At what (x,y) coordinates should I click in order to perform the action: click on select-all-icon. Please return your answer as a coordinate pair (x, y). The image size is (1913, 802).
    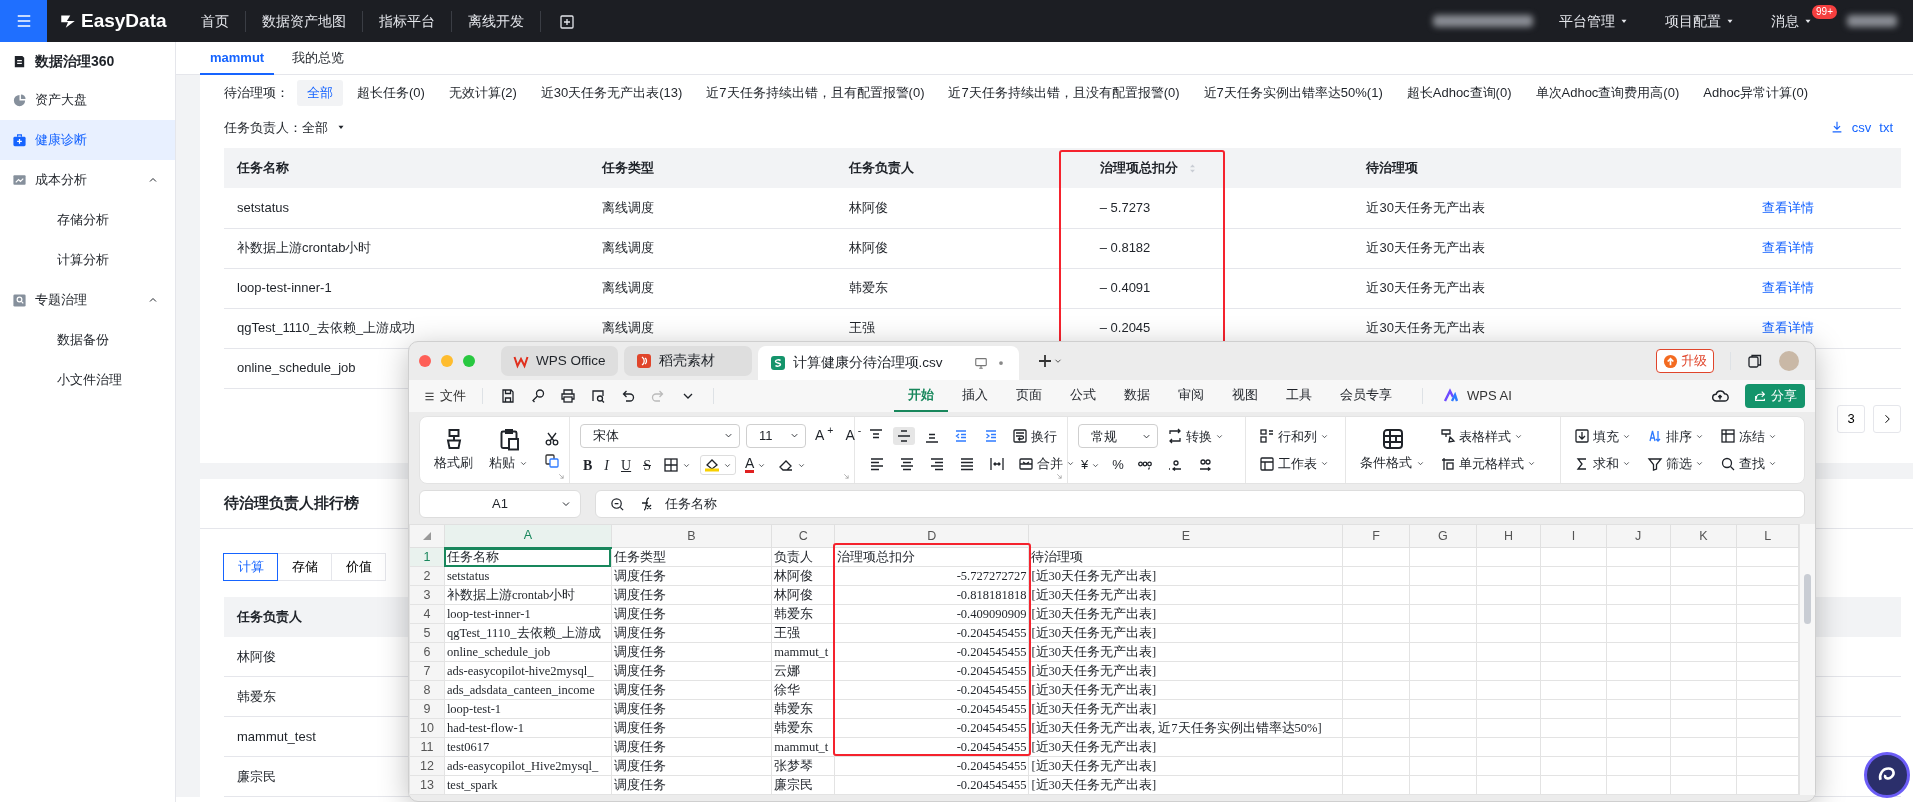
    Looking at the image, I should click on (426, 536).